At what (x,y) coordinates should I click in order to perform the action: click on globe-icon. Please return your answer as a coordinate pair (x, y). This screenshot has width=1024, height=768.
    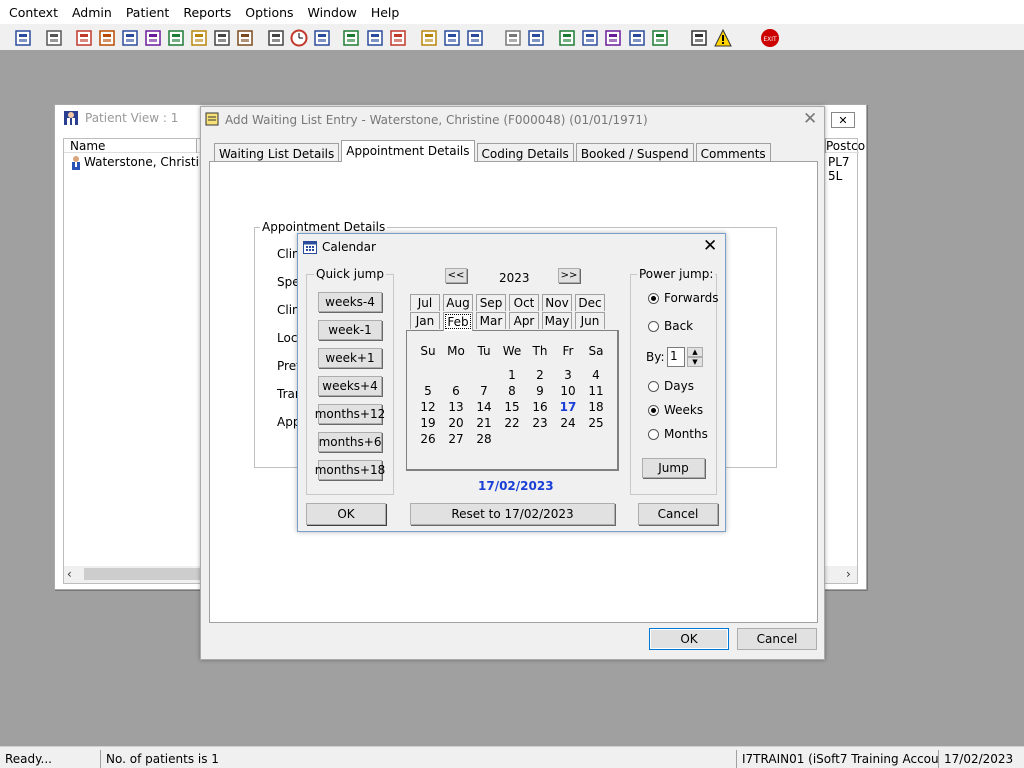
    Looking at the image, I should click on (567, 38).